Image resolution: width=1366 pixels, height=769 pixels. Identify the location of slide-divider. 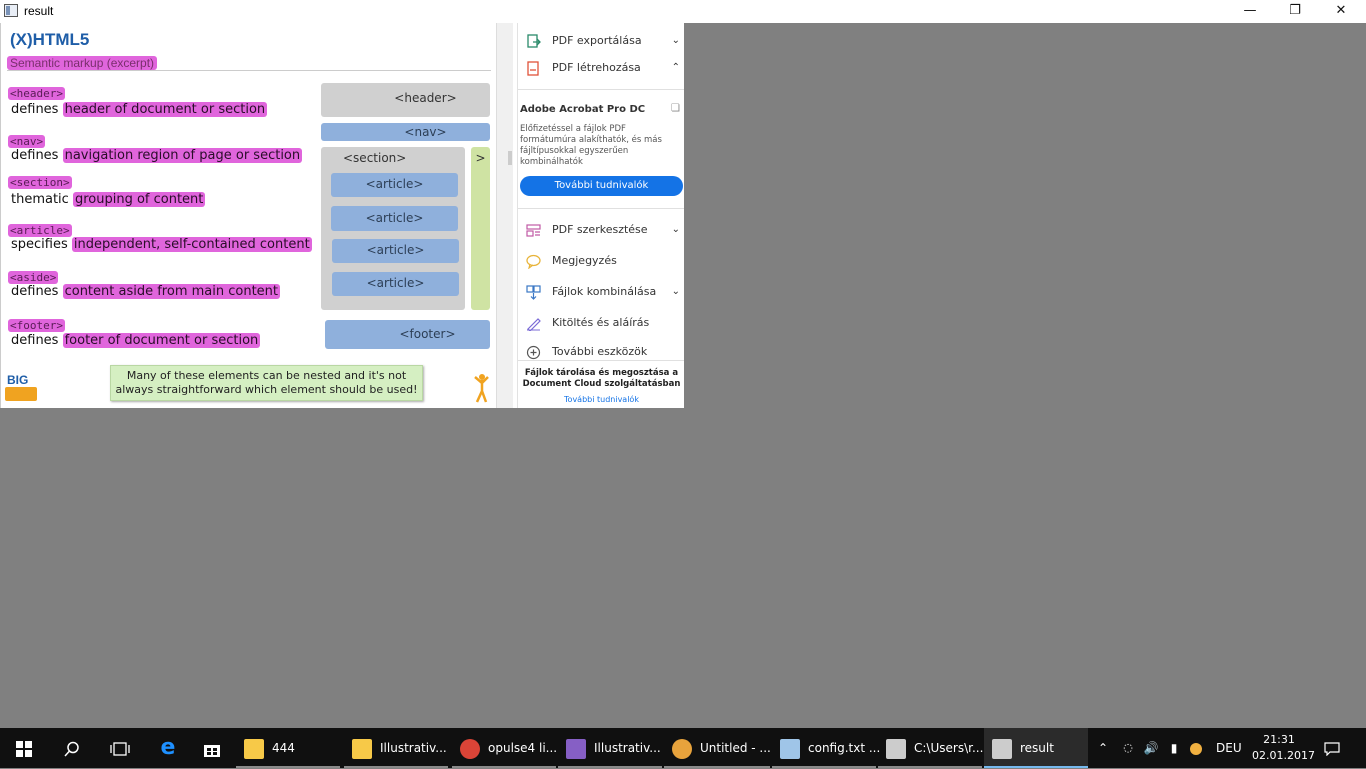
(249, 70).